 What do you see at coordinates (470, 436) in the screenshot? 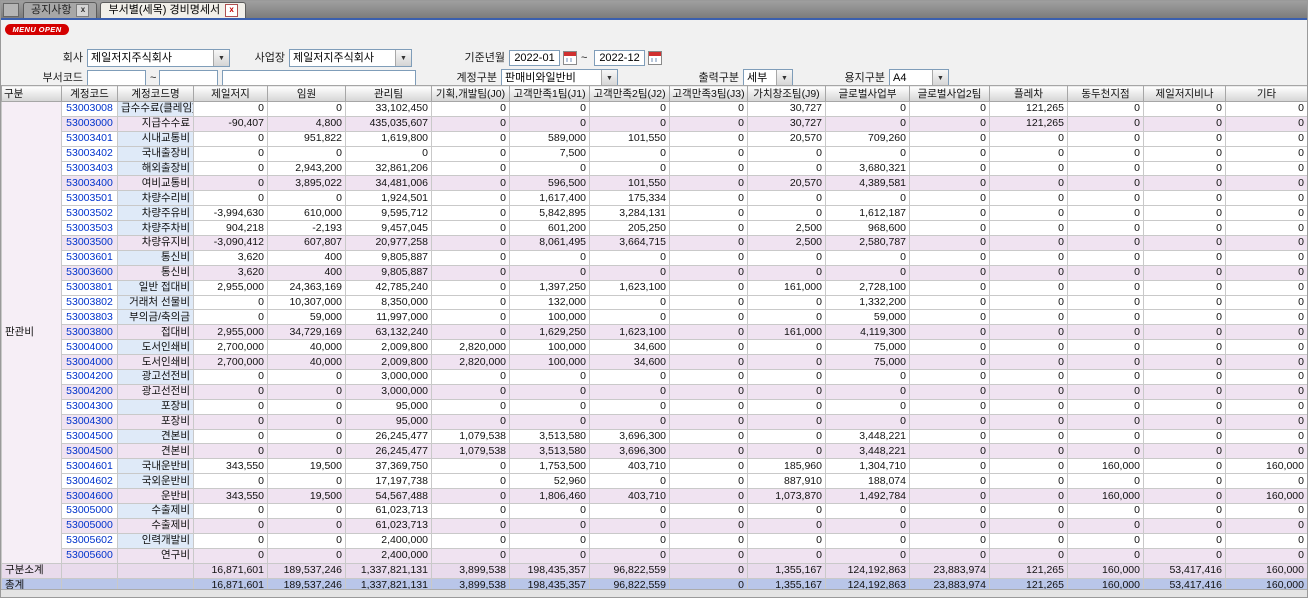
I see `amount-cell: 1,079,538` at bounding box center [470, 436].